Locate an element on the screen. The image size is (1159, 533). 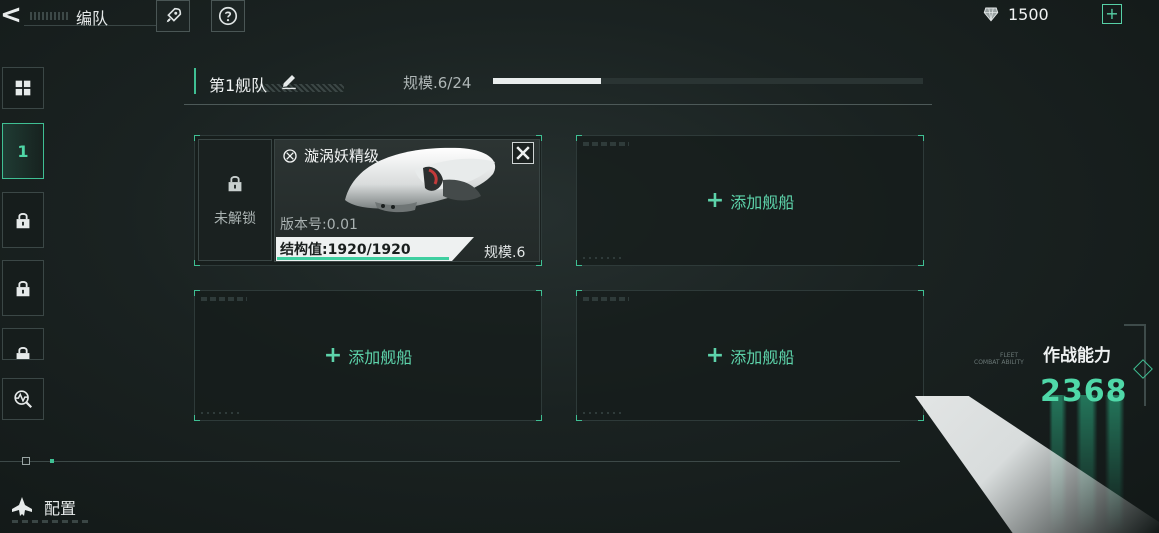
ship-class-icon is located at coordinates (290, 155).